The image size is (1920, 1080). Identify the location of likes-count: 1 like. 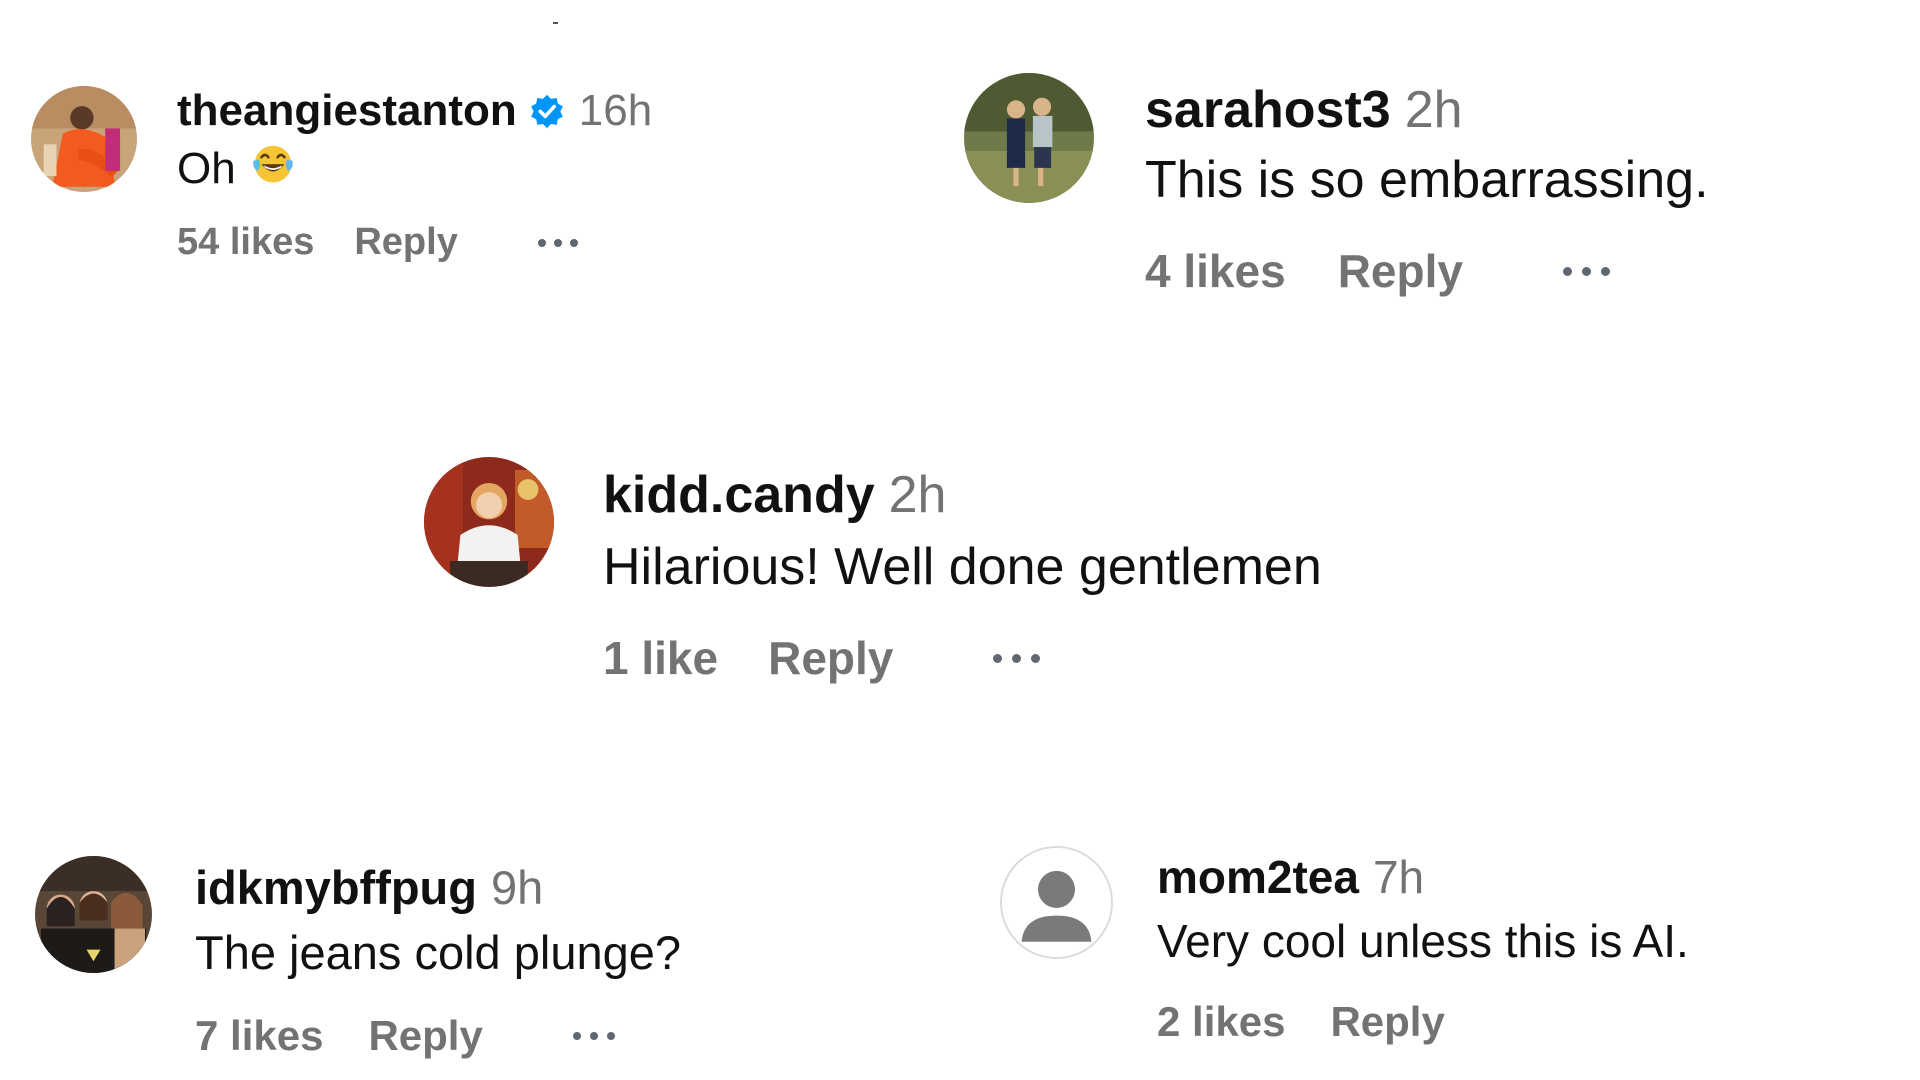
(660, 658).